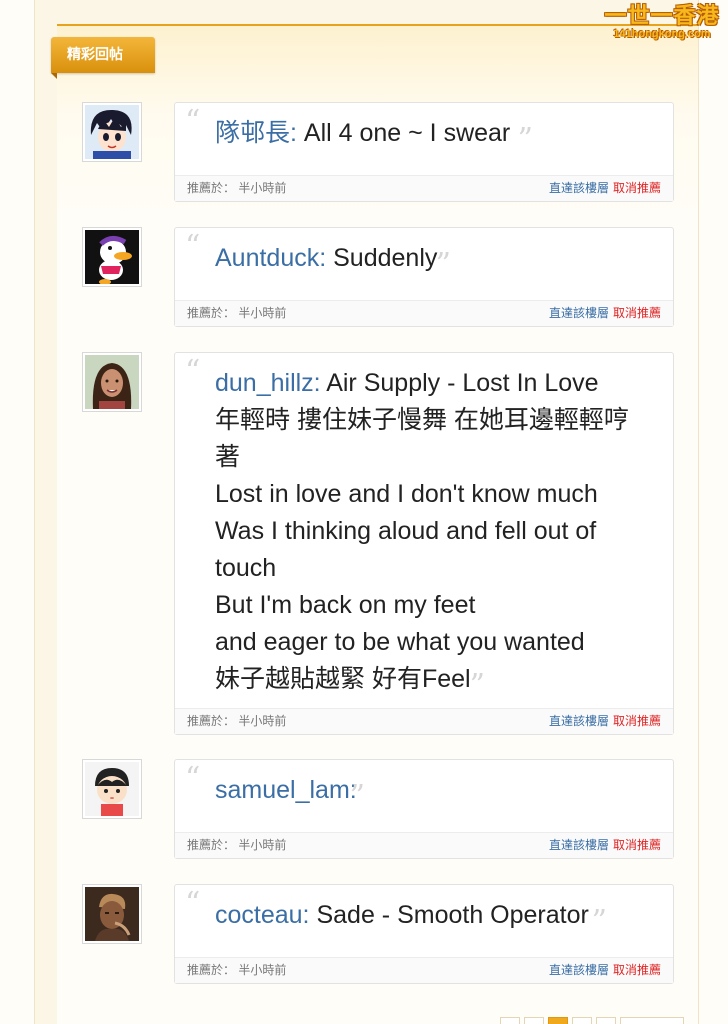  Describe the element at coordinates (403, 133) in the screenshot. I see `reply-text: All 4 one ~ I swear` at that location.